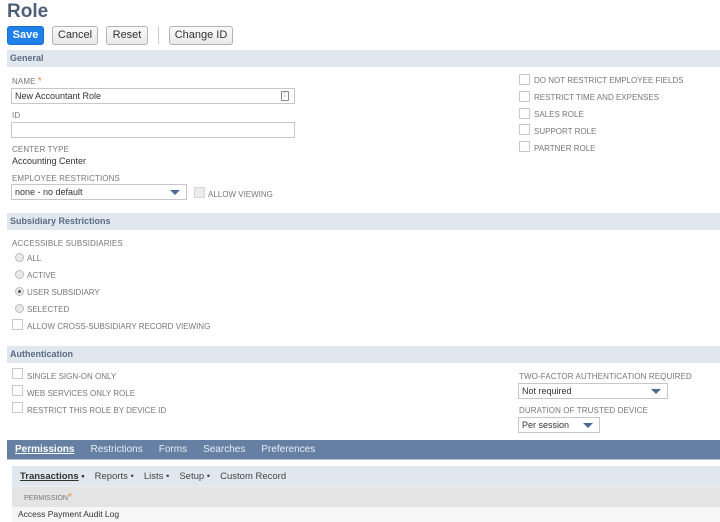  What do you see at coordinates (17, 324) in the screenshot?
I see `cross-subsidiary-checkbox` at bounding box center [17, 324].